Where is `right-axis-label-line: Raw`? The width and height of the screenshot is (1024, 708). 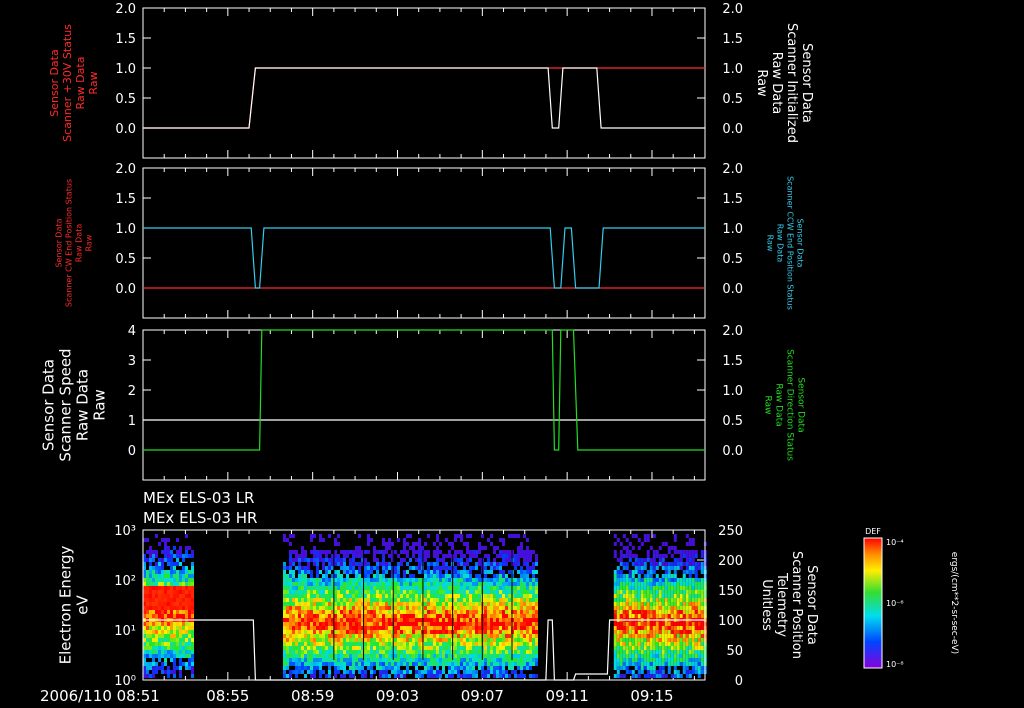
right-axis-label-line: Raw is located at coordinates (761, 83).